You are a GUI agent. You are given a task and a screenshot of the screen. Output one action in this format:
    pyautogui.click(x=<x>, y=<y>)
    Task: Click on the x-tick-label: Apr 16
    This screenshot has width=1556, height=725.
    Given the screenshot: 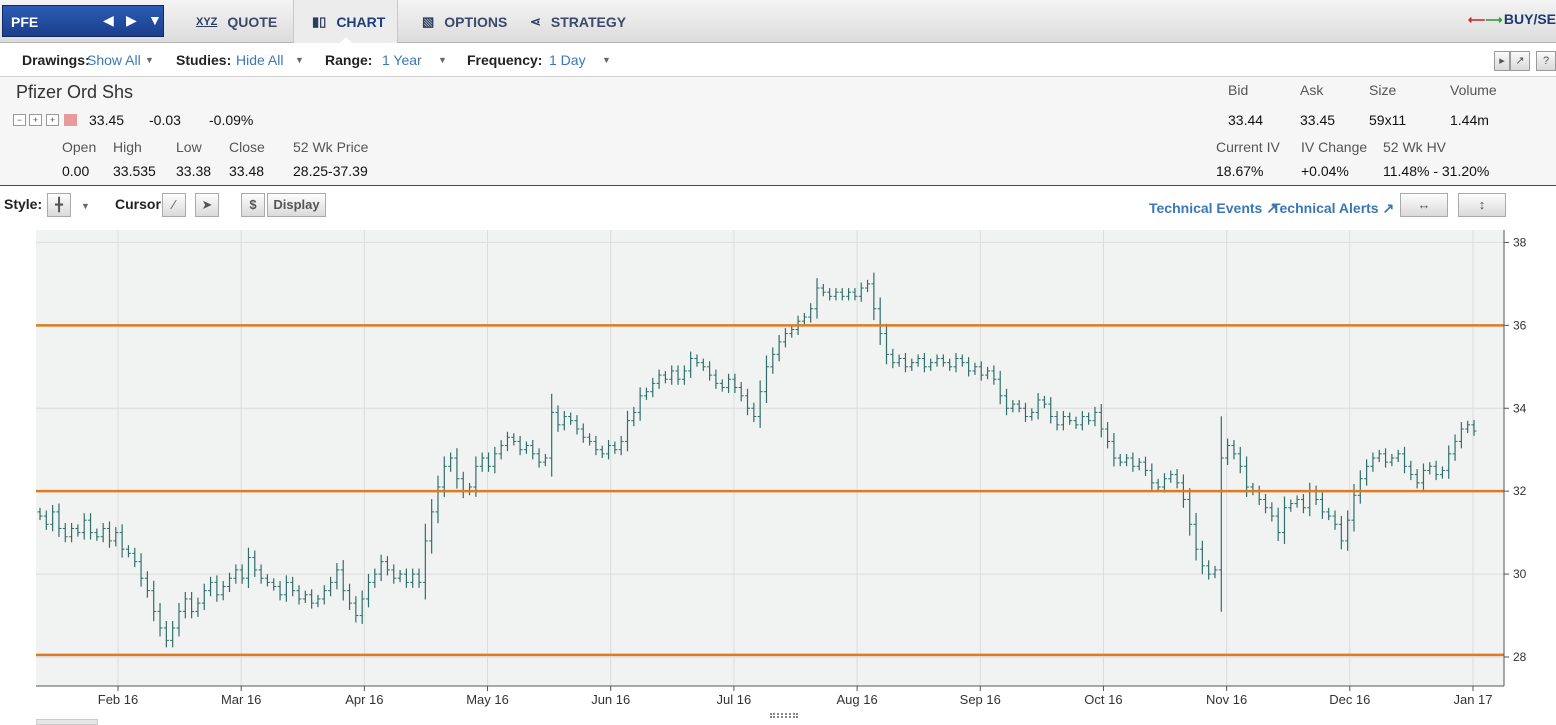 What is the action you would take?
    pyautogui.click(x=364, y=699)
    